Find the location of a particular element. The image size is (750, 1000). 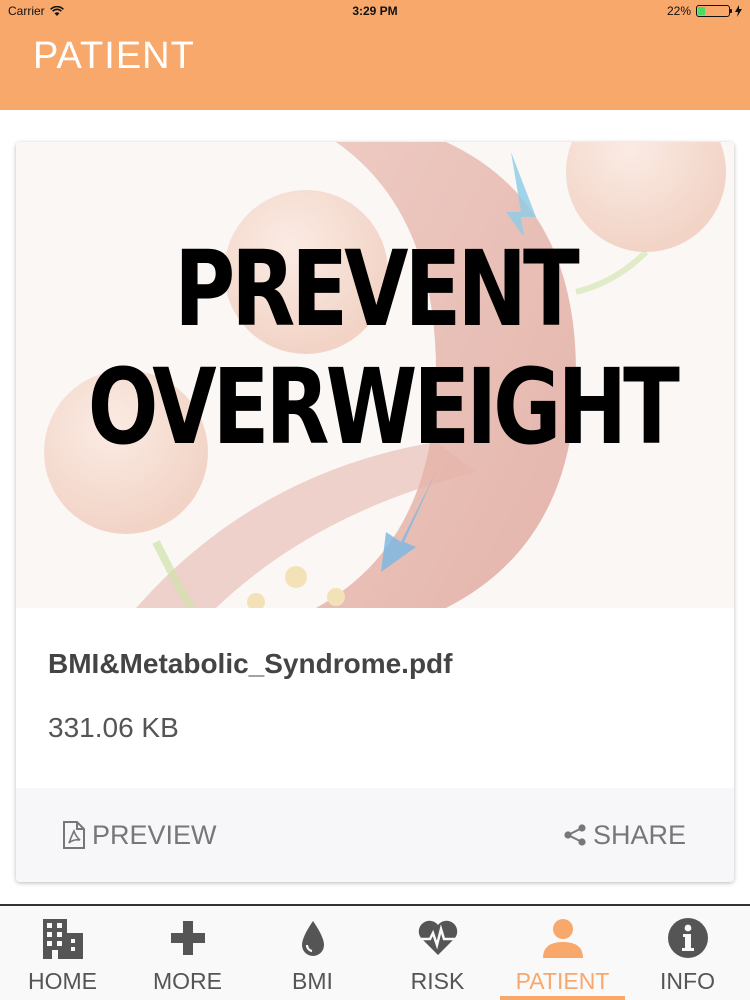

share-button: SHARE is located at coordinates (624, 835).